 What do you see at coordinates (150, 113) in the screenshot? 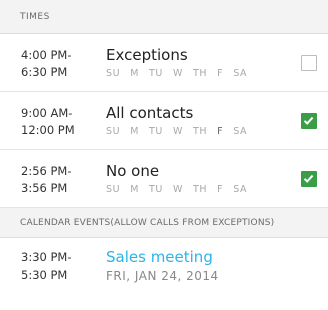
I see `rule-title: All contacts` at bounding box center [150, 113].